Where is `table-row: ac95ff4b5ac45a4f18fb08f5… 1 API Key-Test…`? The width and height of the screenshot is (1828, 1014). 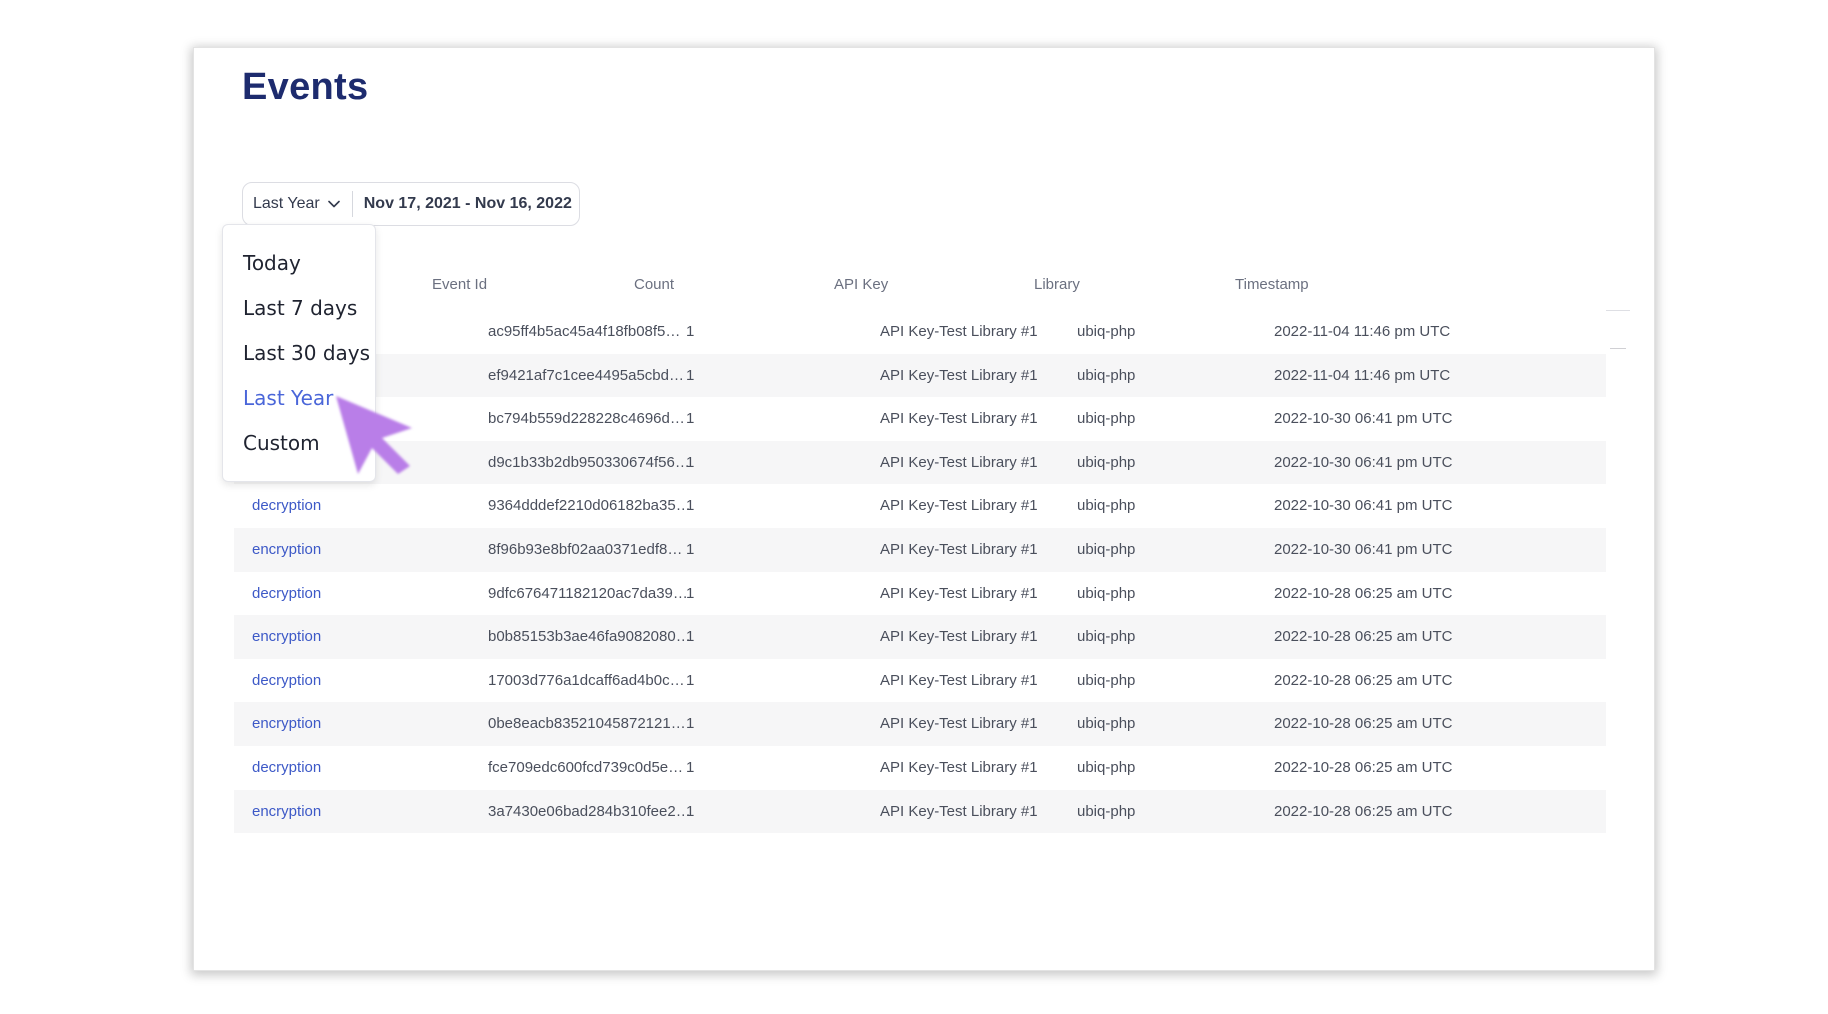 table-row: ac95ff4b5ac45a4f18fb08f5… 1 API Key-Test… is located at coordinates (920, 332).